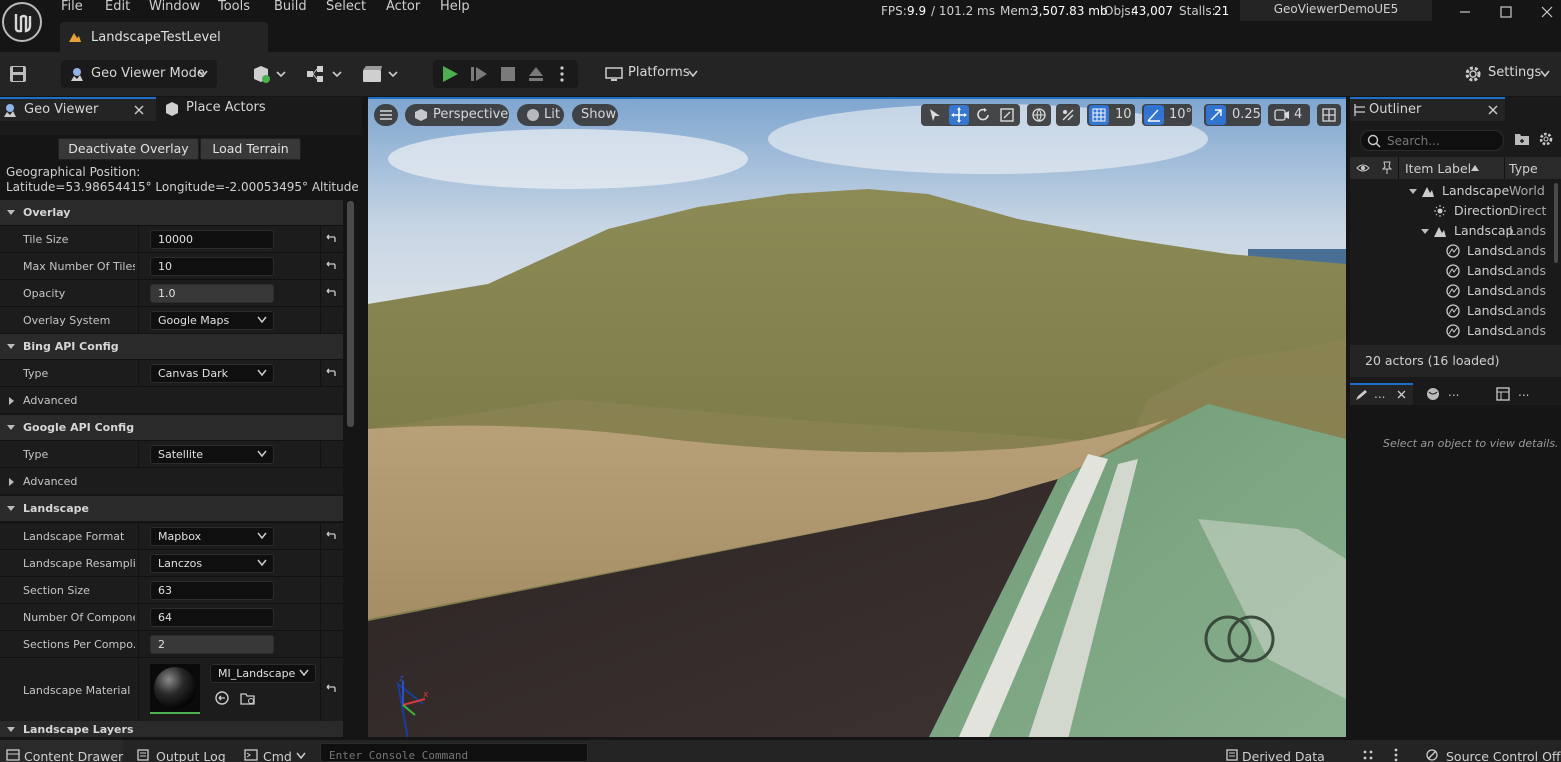 This screenshot has height=762, width=1561. Describe the element at coordinates (540, 115) in the screenshot. I see `lit-button: Lit` at that location.